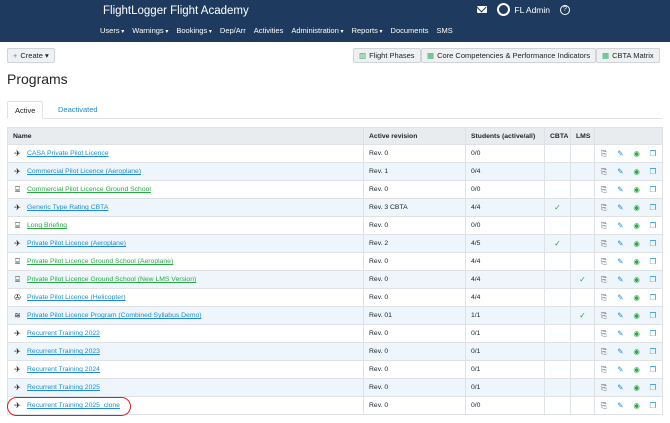  I want to click on program-link: CASA Private Pilot Licence, so click(68, 153).